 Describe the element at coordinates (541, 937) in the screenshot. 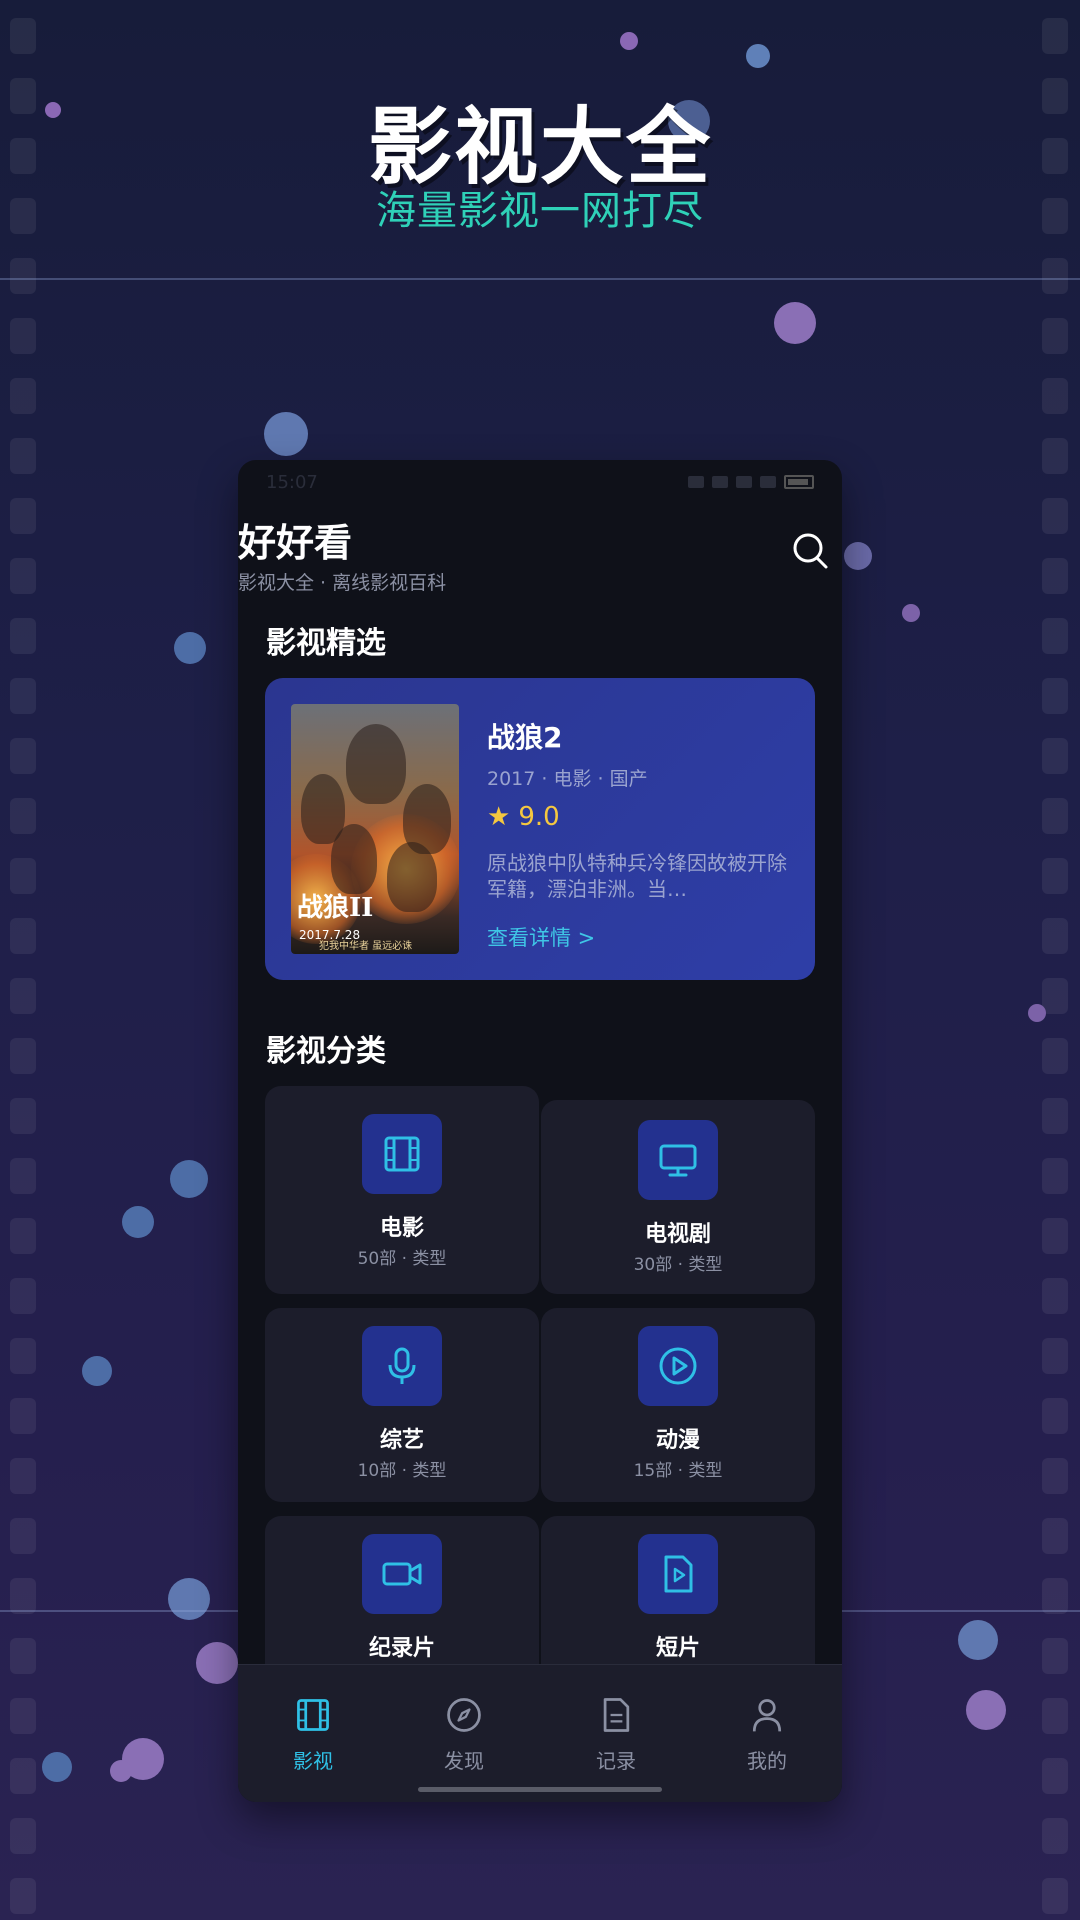

I see `view-details-link: 查看详情 >` at that location.